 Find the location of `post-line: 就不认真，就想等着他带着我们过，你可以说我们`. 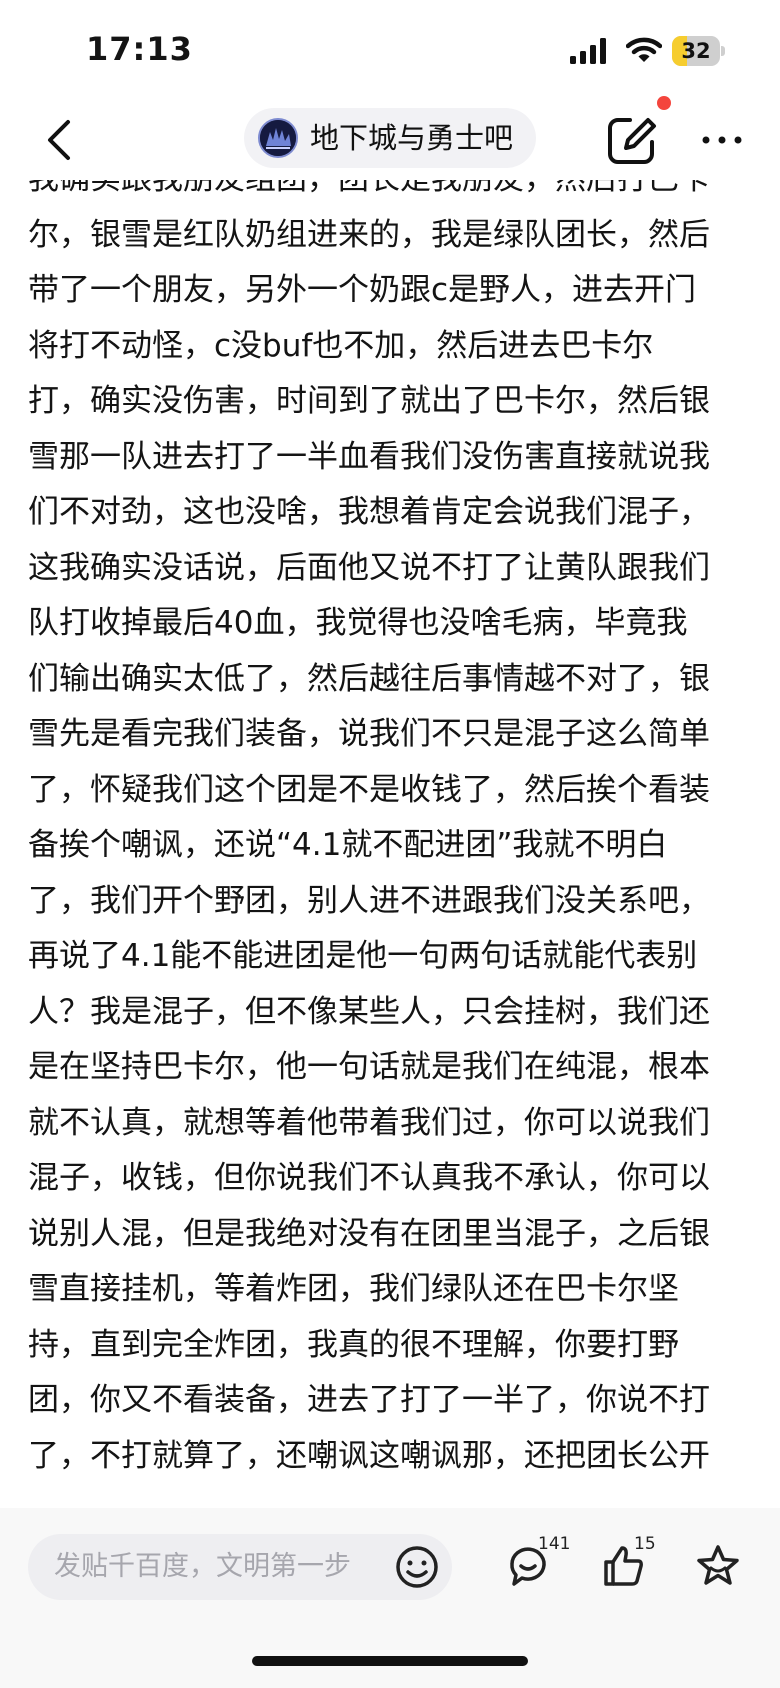

post-line: 就不认真，就想等着他带着我们过，你可以说我们 is located at coordinates (369, 1122).